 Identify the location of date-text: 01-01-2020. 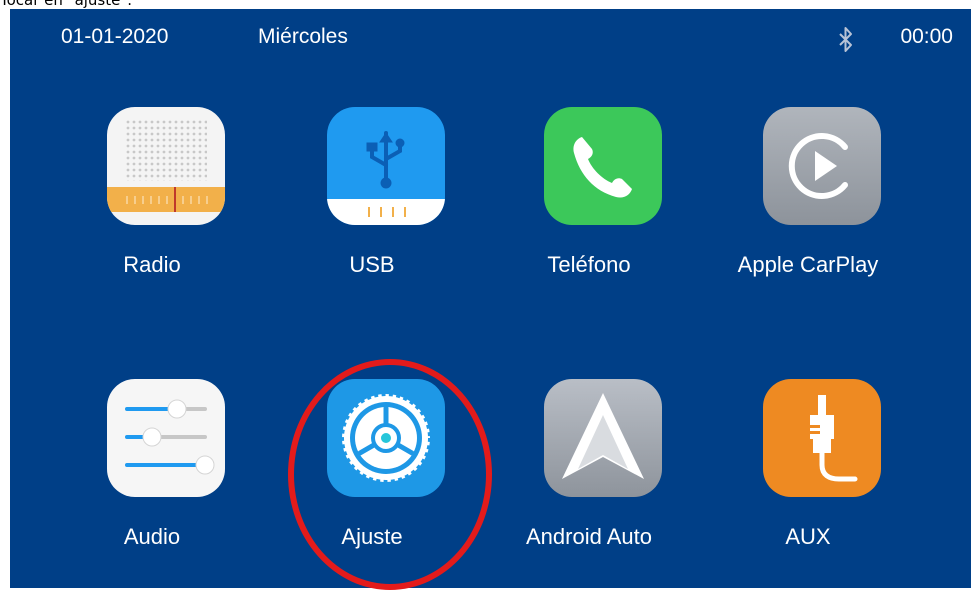
(115, 36).